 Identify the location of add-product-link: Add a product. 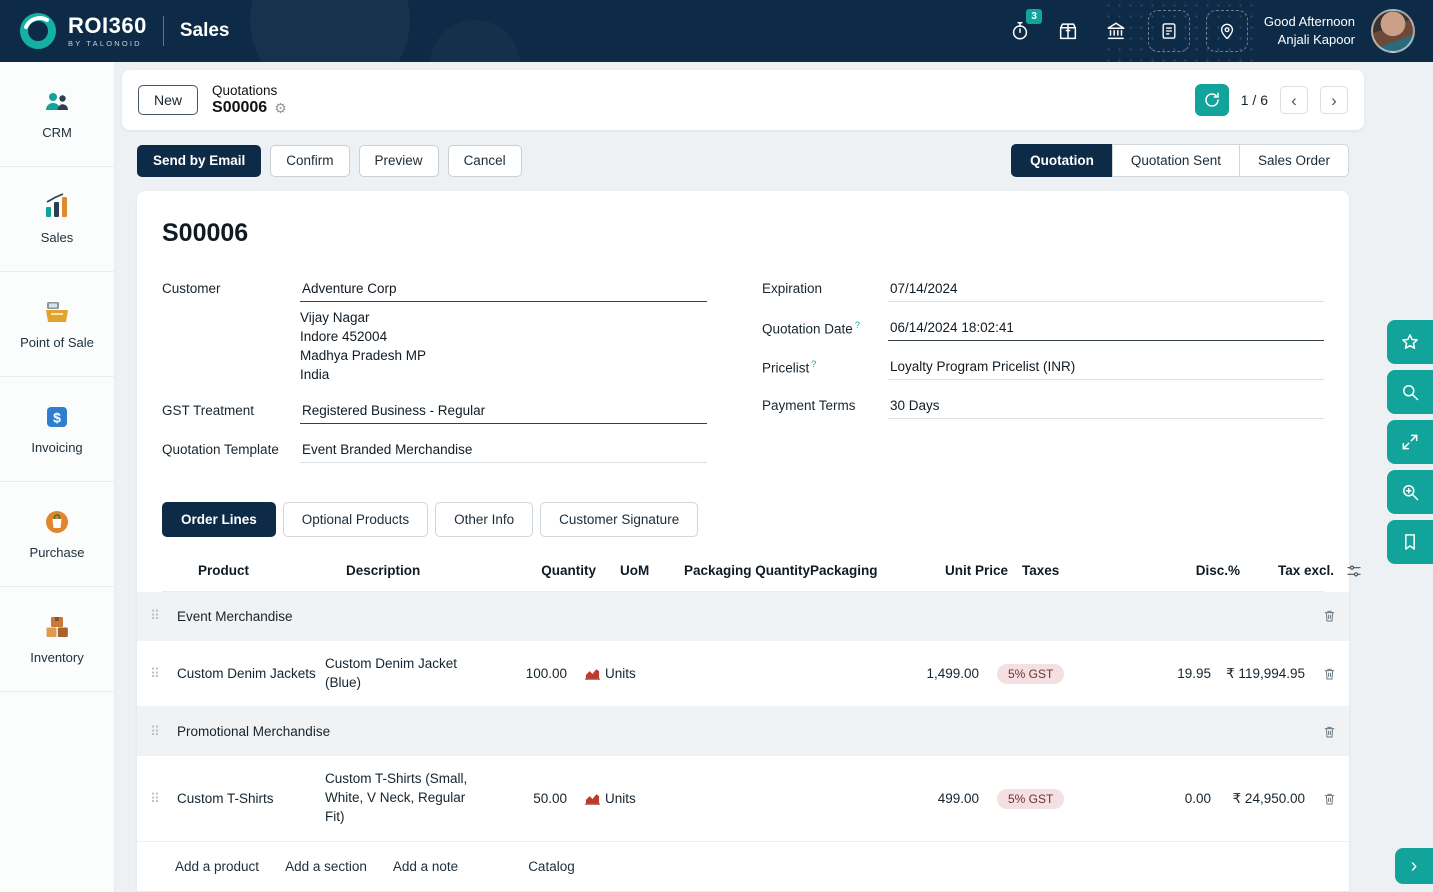
(217, 866).